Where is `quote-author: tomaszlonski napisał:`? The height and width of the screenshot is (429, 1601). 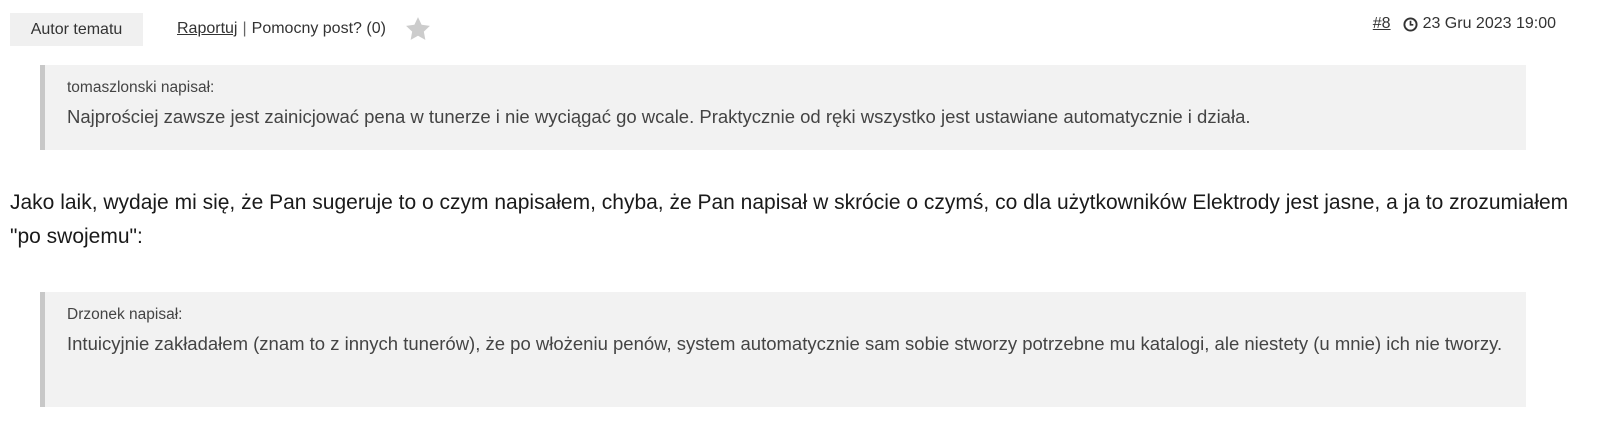
quote-author: tomaszlonski napisał: is located at coordinates (141, 87).